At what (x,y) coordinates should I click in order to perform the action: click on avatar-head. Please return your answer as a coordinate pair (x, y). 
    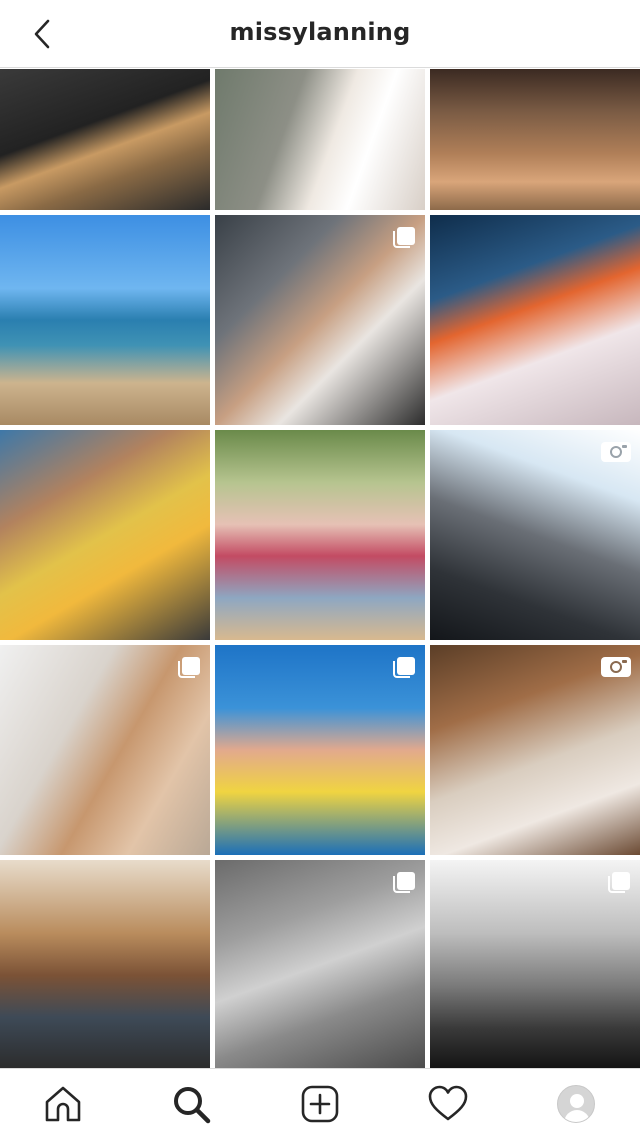
    Looking at the image, I should click on (577, 1101).